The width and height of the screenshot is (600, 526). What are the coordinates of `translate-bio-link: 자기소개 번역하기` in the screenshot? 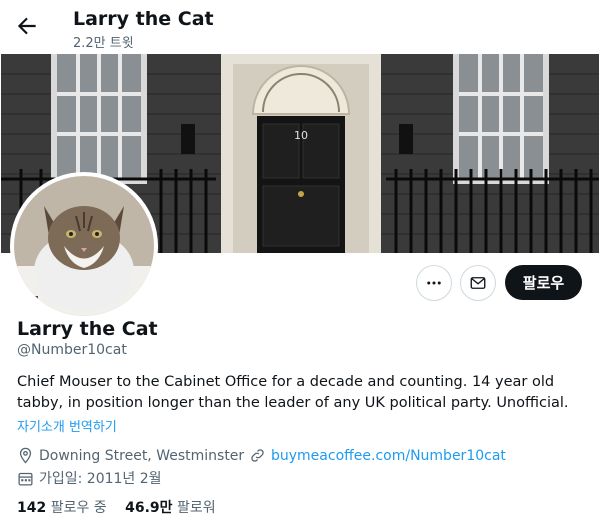 It's located at (67, 425).